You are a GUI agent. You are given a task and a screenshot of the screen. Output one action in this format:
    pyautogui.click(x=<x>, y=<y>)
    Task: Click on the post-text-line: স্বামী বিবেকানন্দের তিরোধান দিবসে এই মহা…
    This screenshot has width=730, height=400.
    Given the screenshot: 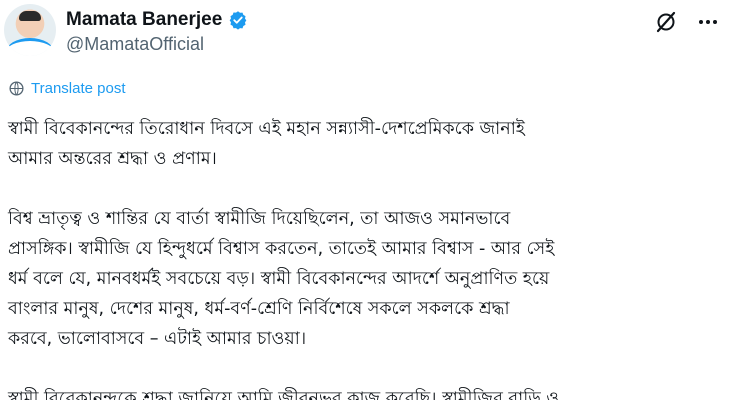 What is the action you would take?
    pyautogui.click(x=266, y=129)
    